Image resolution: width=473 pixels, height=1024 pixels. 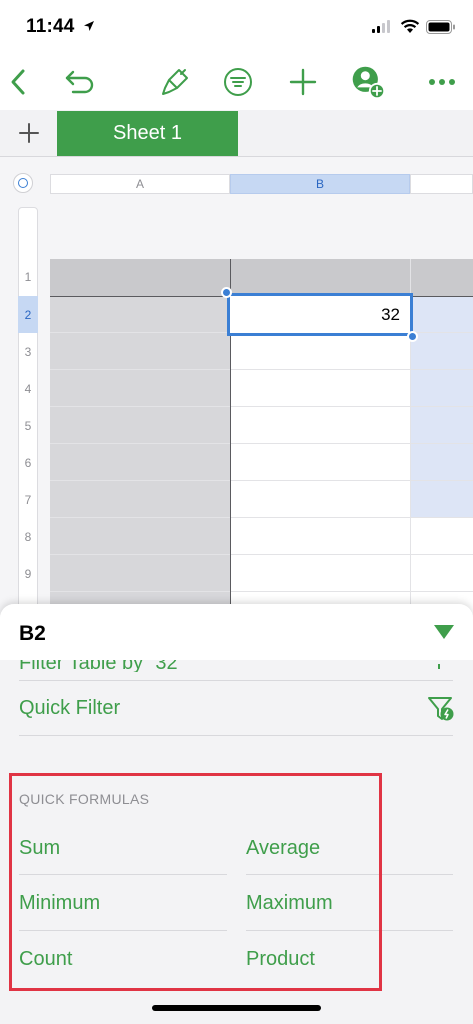 What do you see at coordinates (320, 184) in the screenshot?
I see `column-header-b: B` at bounding box center [320, 184].